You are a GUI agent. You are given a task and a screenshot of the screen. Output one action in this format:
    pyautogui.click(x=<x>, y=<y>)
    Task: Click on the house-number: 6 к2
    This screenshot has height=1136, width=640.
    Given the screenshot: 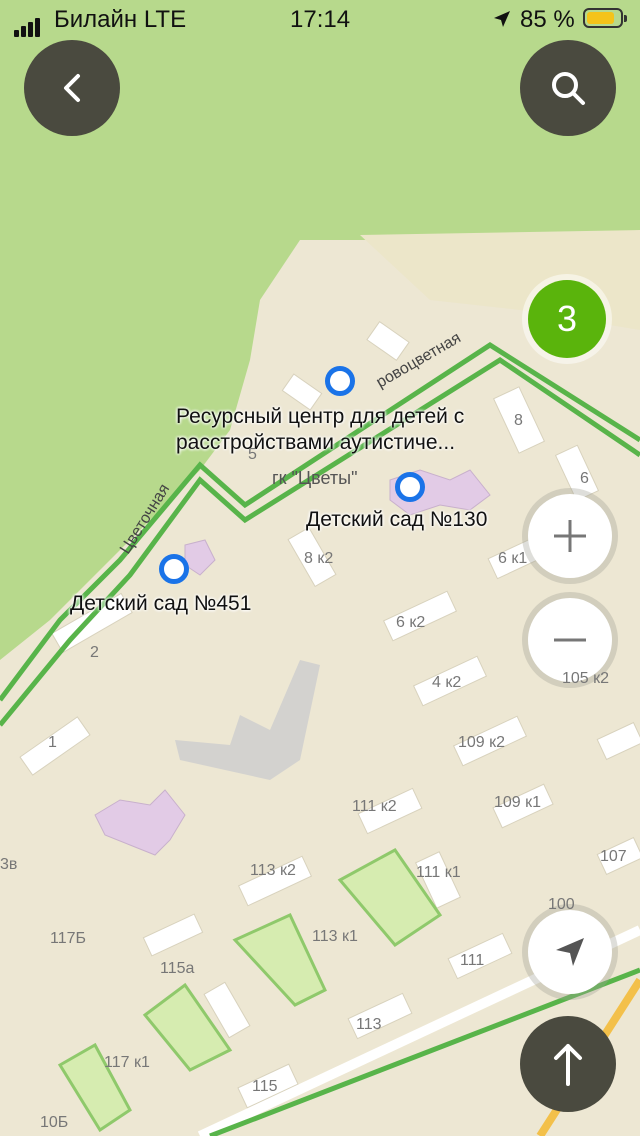 What is the action you would take?
    pyautogui.click(x=411, y=622)
    